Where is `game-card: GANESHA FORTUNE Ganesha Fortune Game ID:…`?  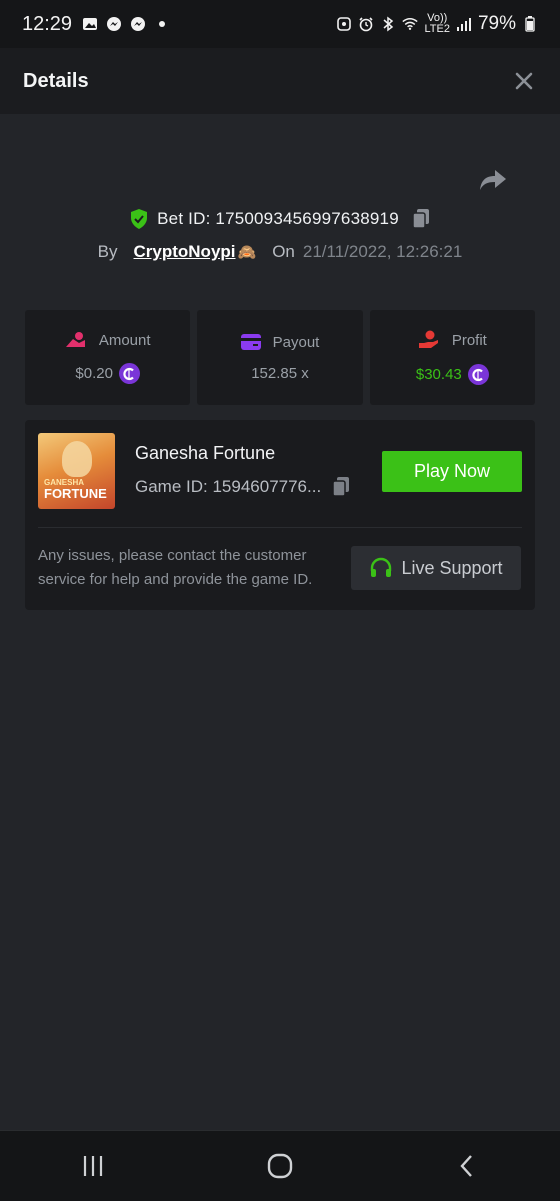
game-card: GANESHA FORTUNE Ganesha Fortune Game ID:… is located at coordinates (280, 515).